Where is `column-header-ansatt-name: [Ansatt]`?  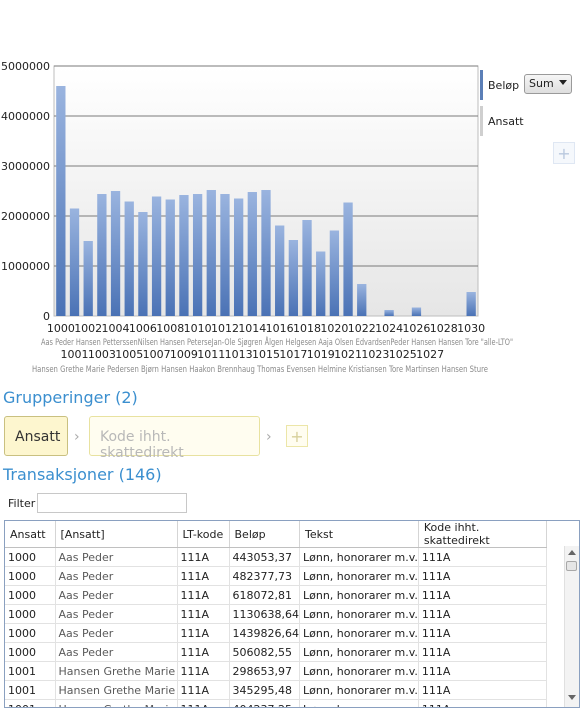
column-header-ansatt-name: [Ansatt] is located at coordinates (116, 534).